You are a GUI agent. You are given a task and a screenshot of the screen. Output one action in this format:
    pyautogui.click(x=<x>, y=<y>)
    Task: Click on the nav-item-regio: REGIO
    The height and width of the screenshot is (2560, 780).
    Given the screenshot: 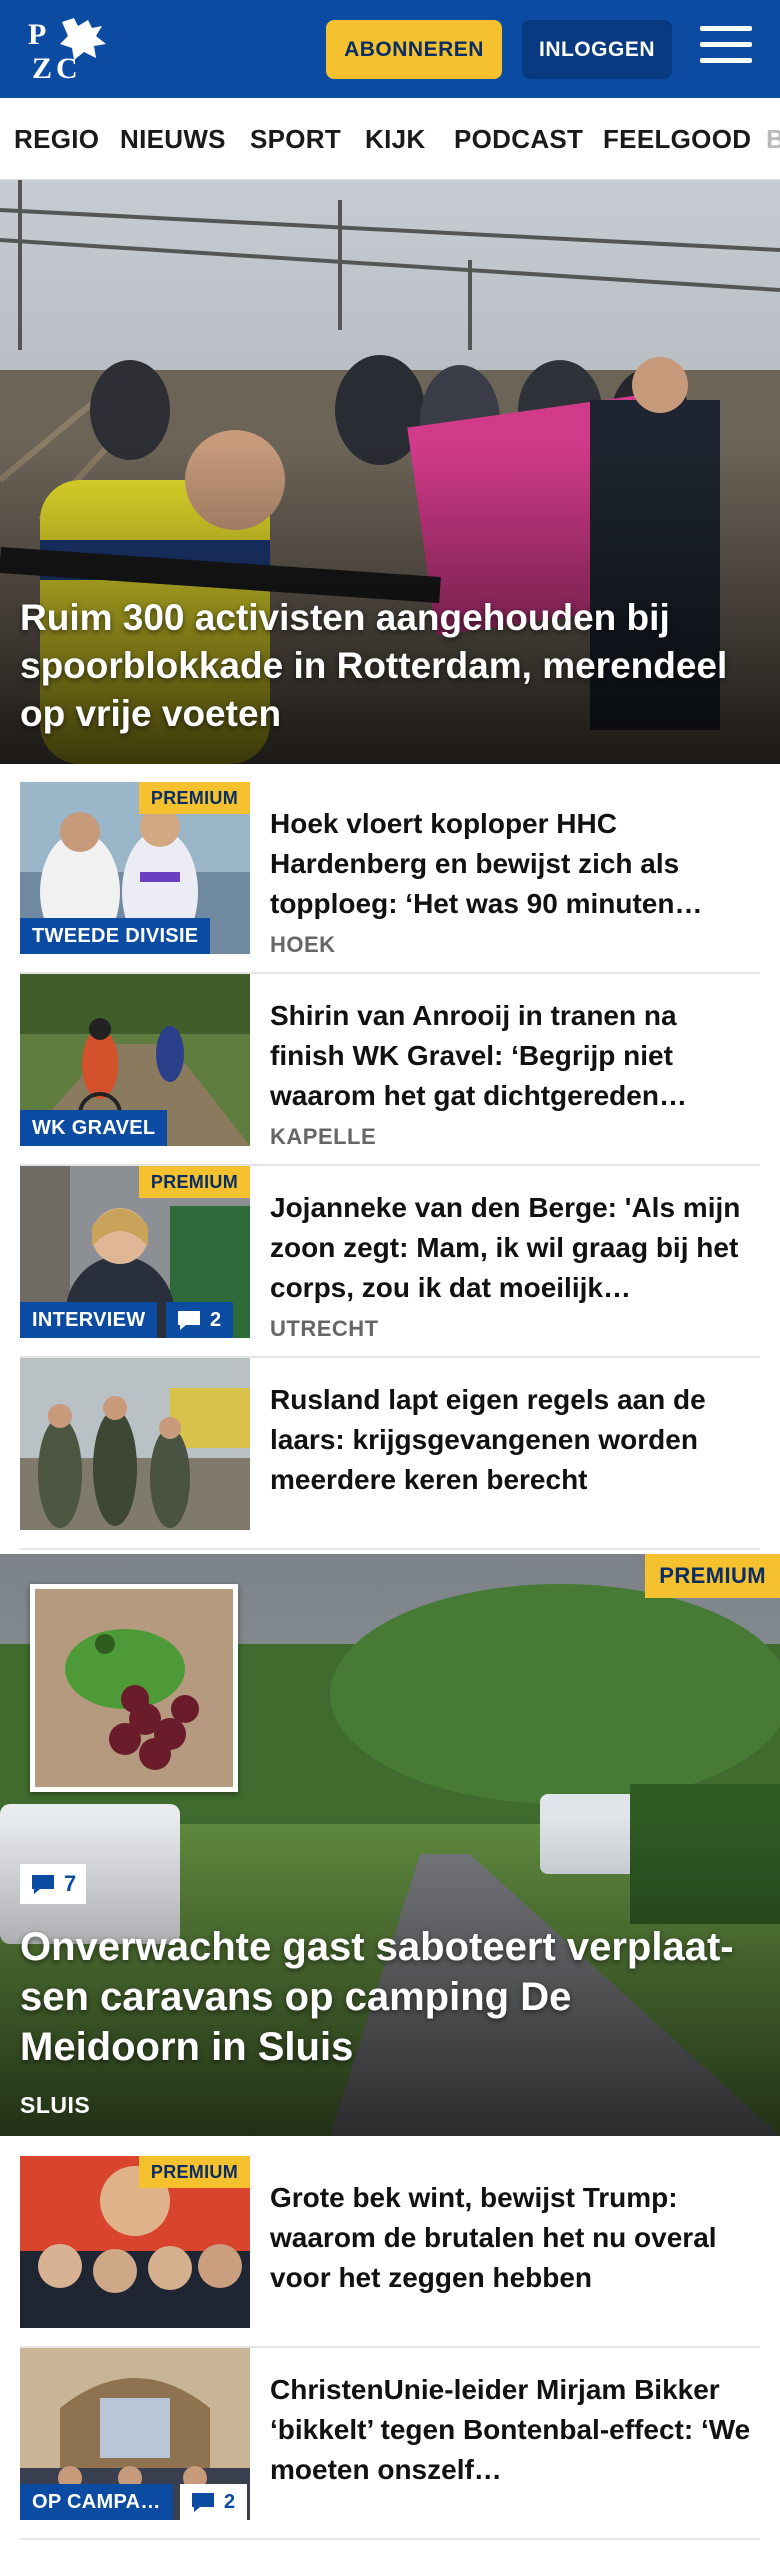 What is the action you would take?
    pyautogui.click(x=56, y=139)
    